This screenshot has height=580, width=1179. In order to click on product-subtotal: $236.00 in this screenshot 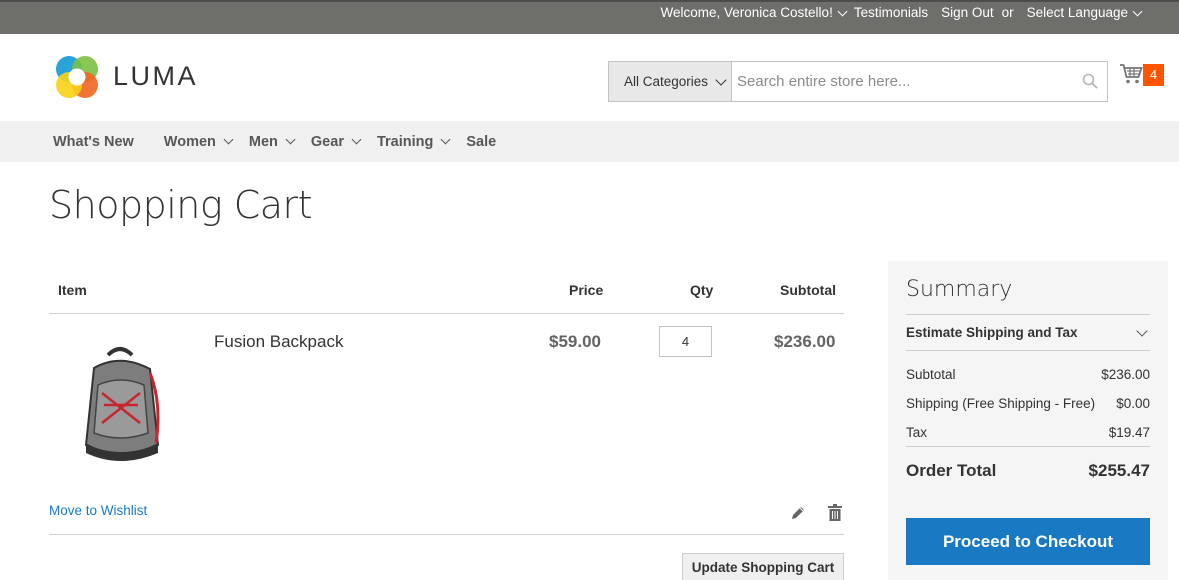, I will do `click(805, 341)`.